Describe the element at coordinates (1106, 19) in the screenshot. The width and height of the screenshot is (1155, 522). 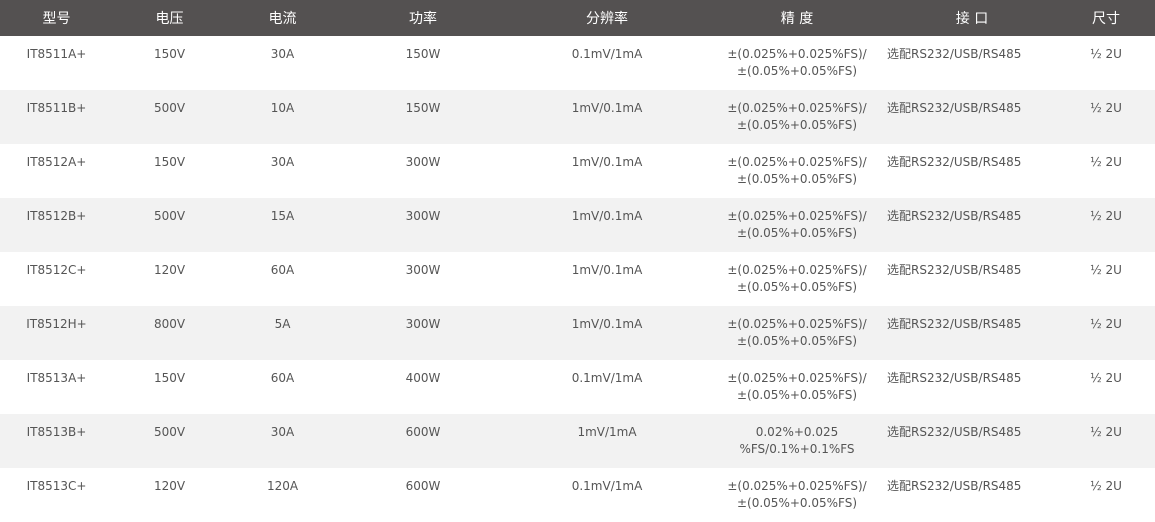
I see `header-size: 尺寸` at that location.